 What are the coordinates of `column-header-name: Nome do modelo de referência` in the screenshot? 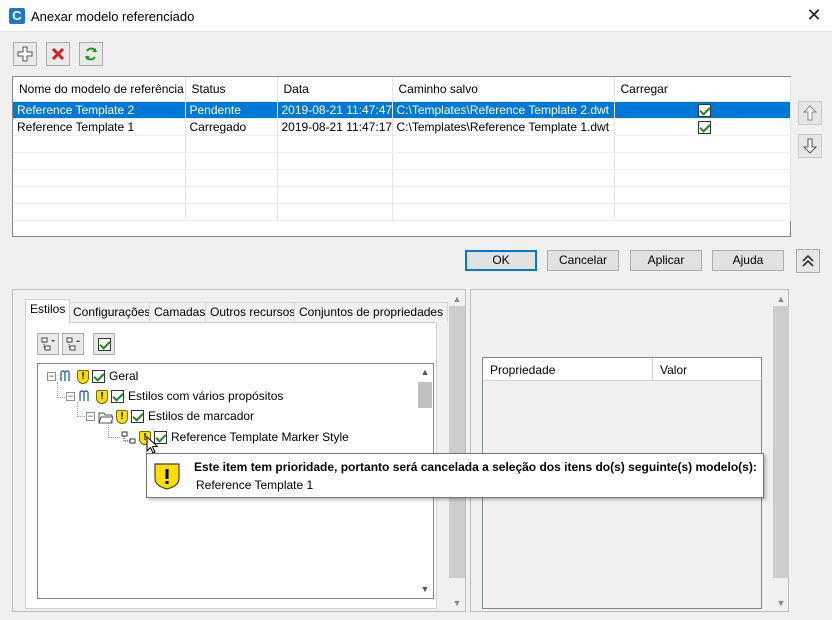 It's located at (99, 89).